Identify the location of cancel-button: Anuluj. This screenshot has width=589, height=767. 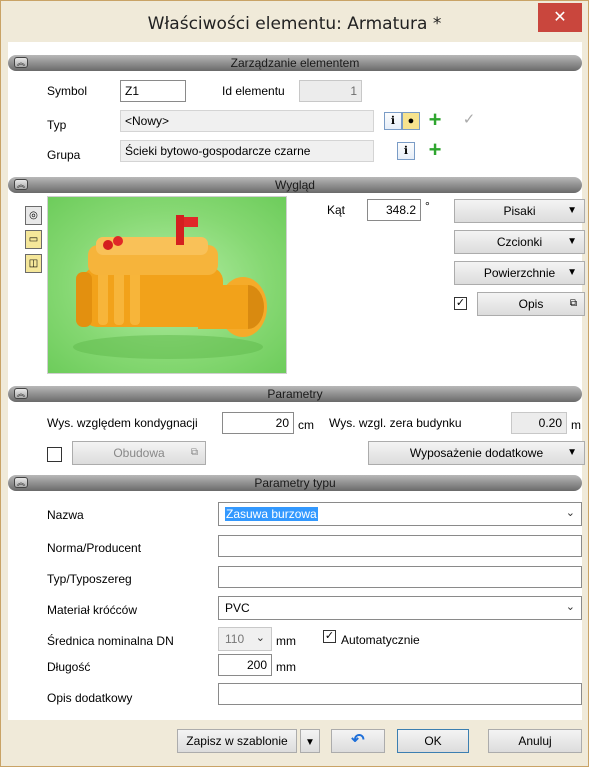
(535, 741).